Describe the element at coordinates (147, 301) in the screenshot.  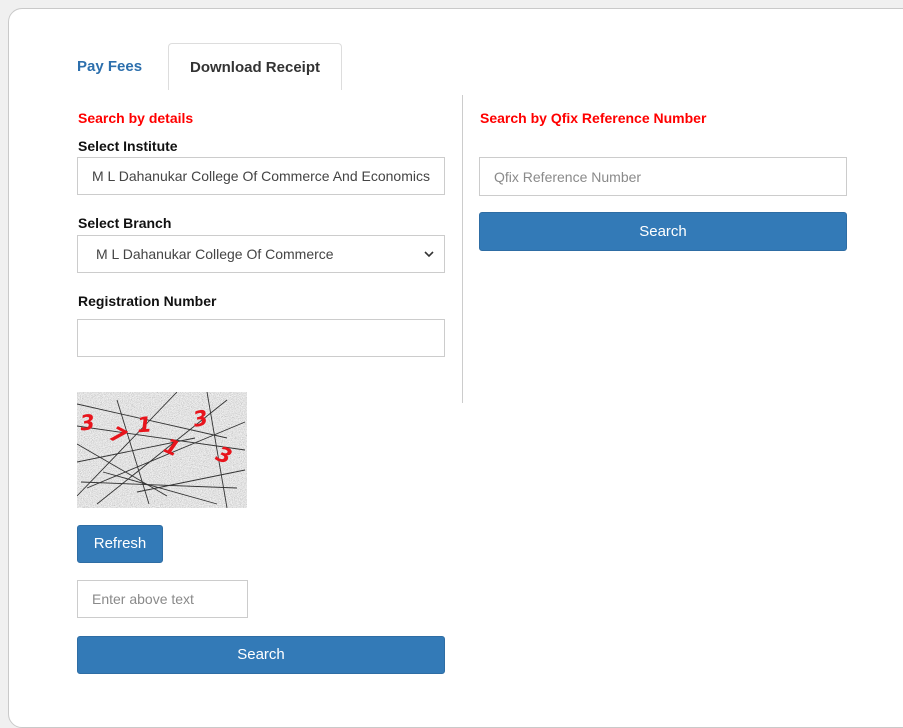
I see `registration-number-label: Registration Number` at that location.